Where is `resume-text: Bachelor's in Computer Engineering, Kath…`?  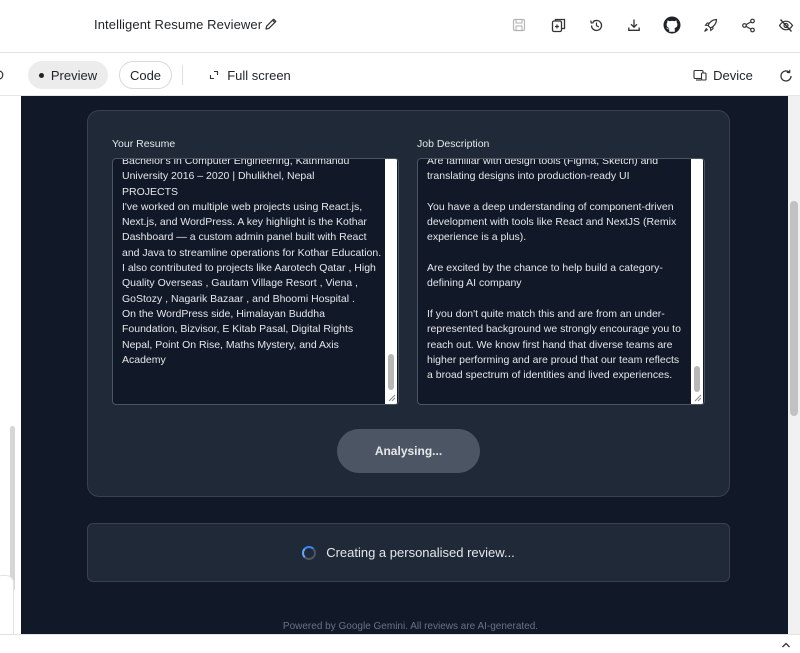
resume-text: Bachelor's in Computer Engineering, Kath… is located at coordinates (252, 262).